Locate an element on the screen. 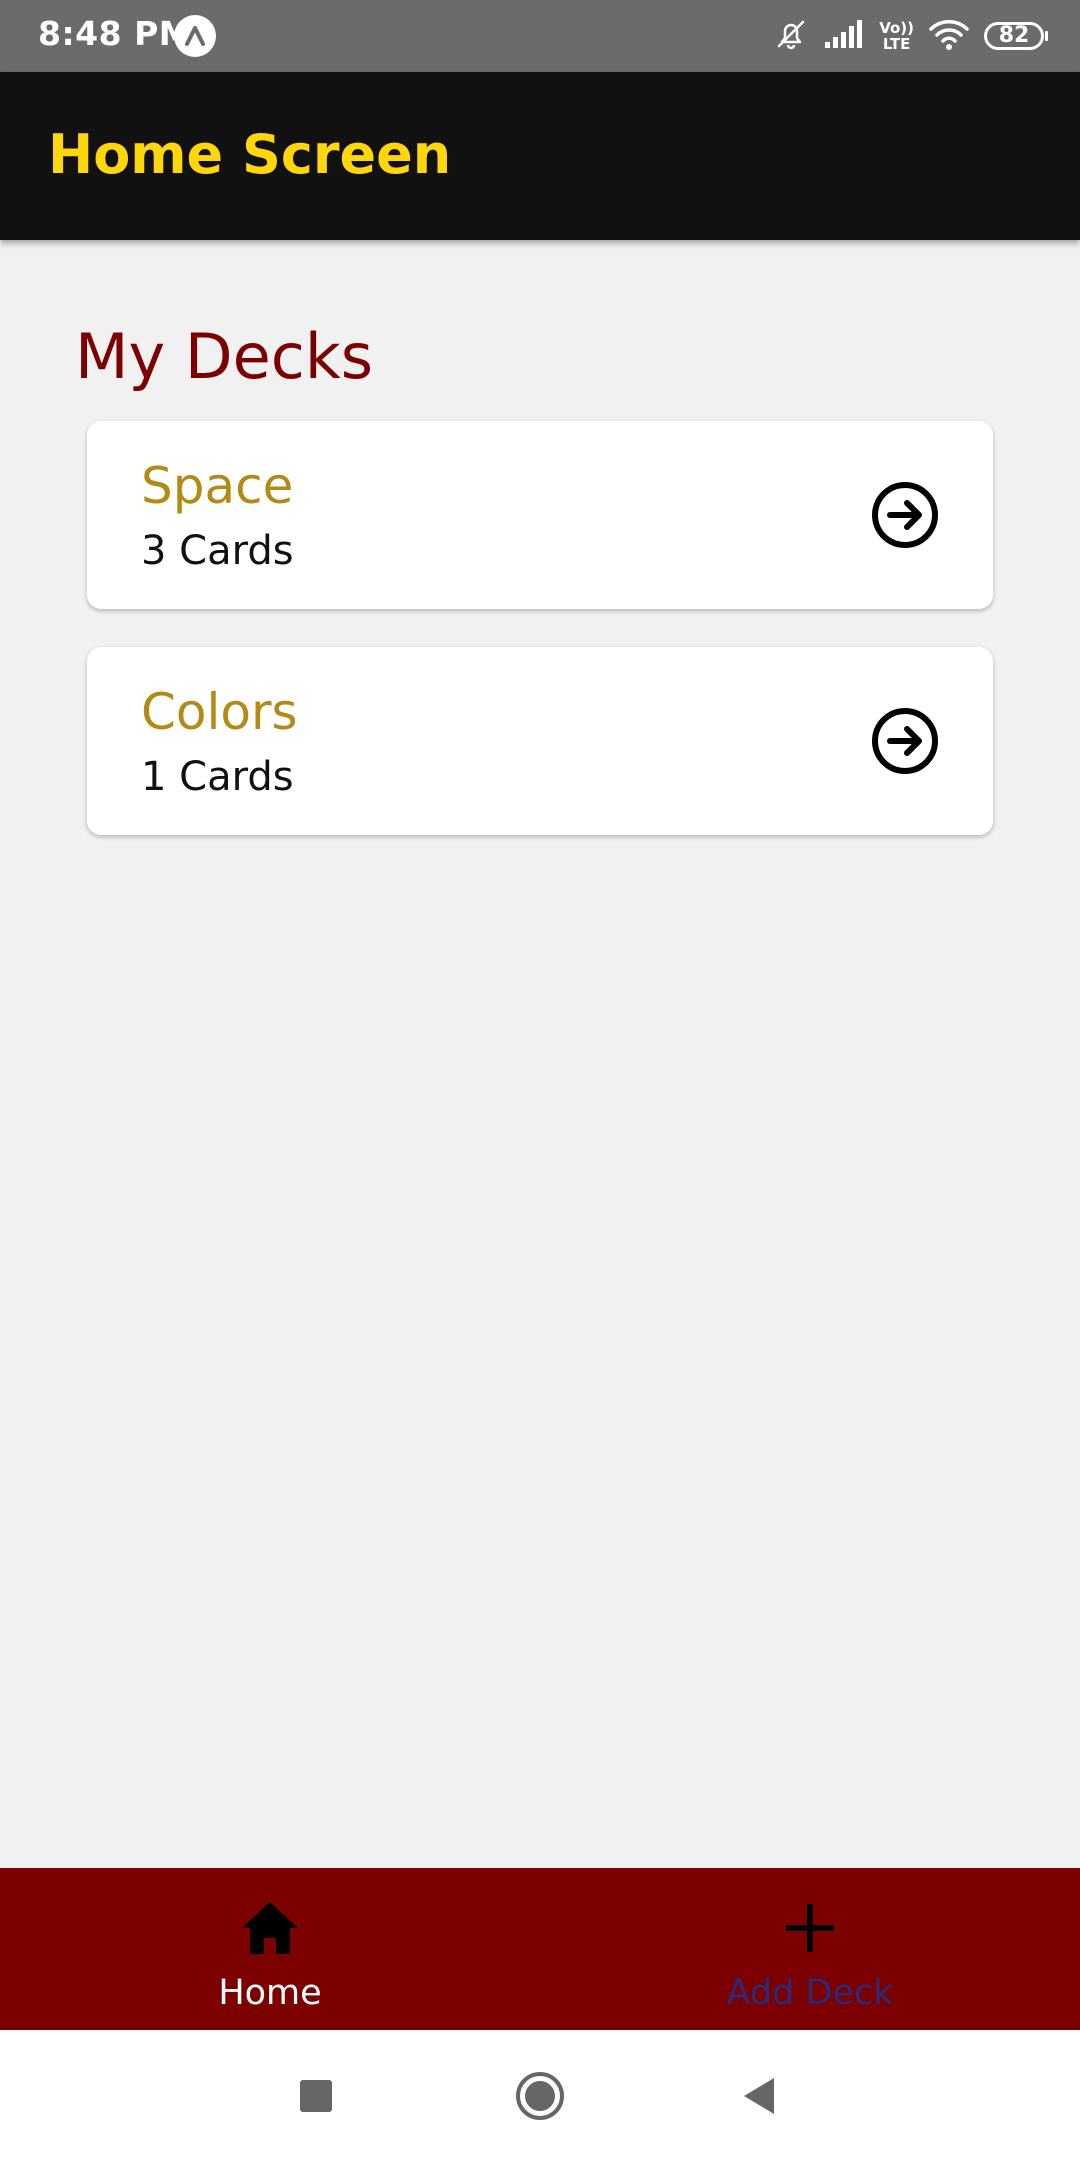 This screenshot has width=1080, height=2160. tab-add-deck-label: Add Deck is located at coordinates (810, 1993).